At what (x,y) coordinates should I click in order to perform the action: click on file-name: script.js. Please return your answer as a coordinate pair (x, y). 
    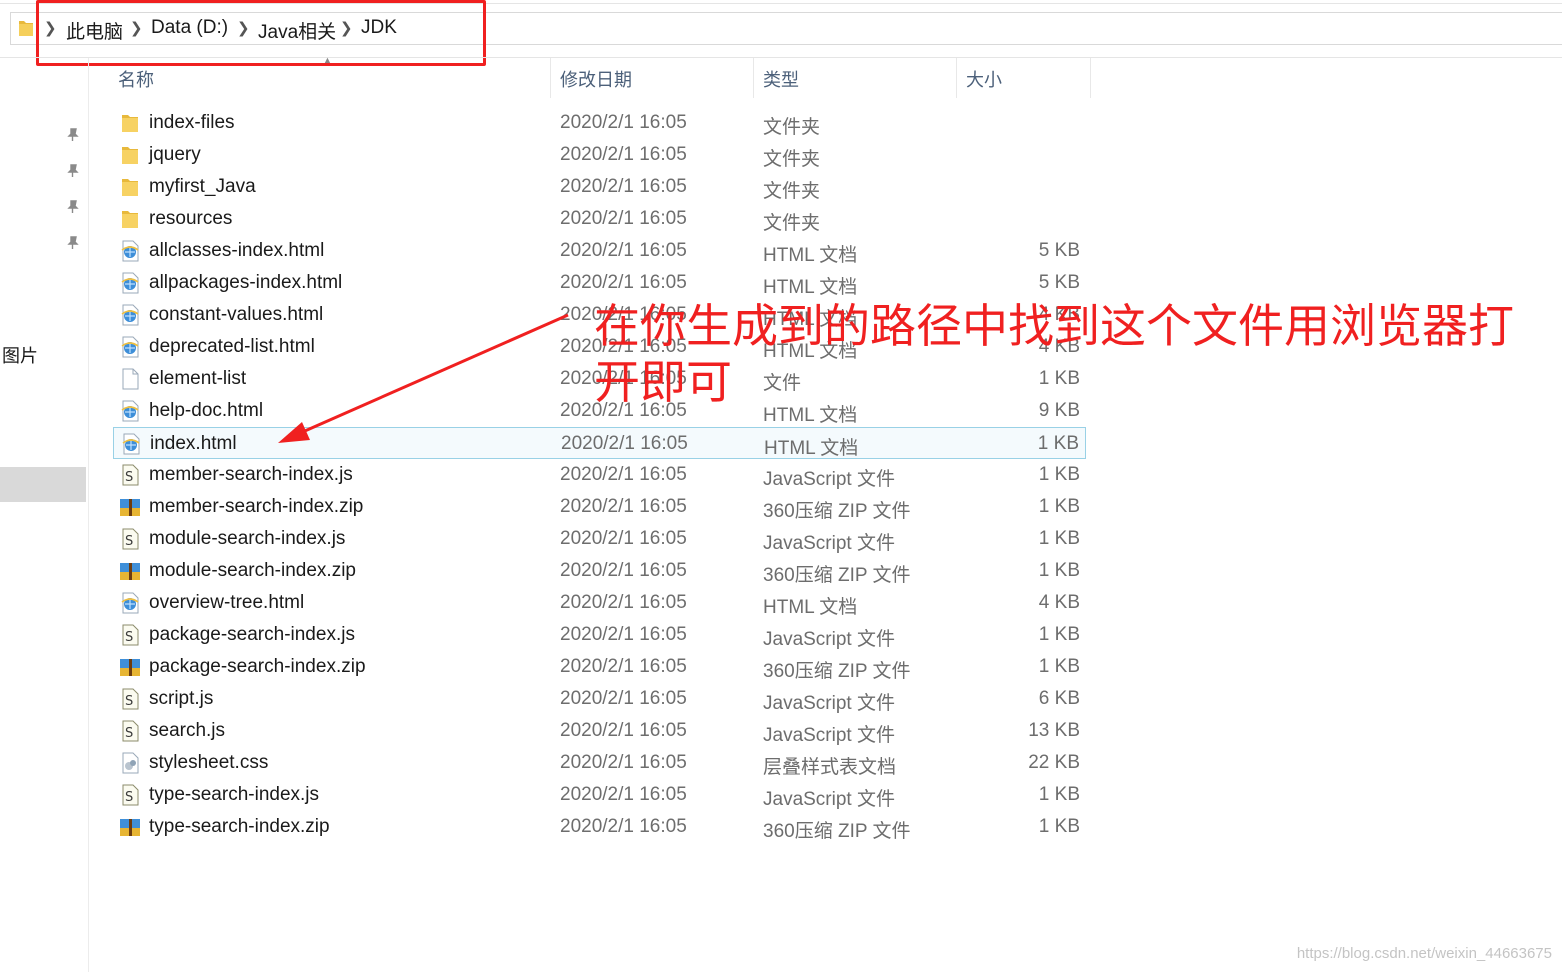
    Looking at the image, I should click on (181, 699).